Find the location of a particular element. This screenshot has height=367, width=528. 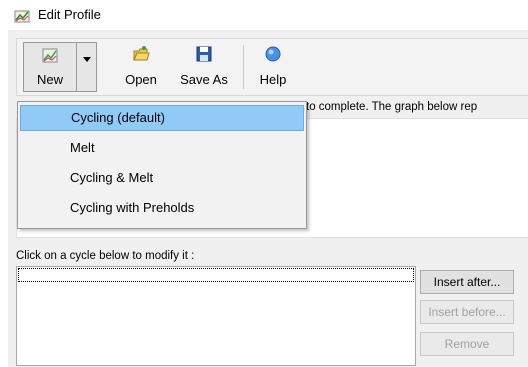

toolbar-separator is located at coordinates (243, 67).